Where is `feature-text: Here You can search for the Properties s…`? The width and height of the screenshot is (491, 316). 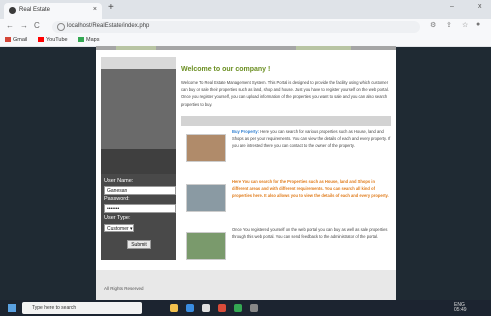
feature-text: Here You can search for the Properties s… is located at coordinates (310, 189).